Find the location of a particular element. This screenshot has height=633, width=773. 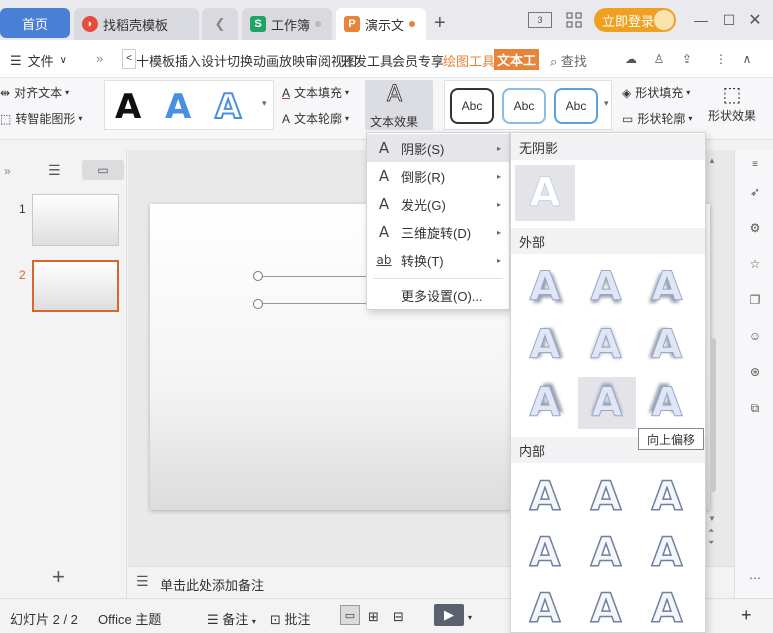

minimize-icon: — is located at coordinates (701, 20).